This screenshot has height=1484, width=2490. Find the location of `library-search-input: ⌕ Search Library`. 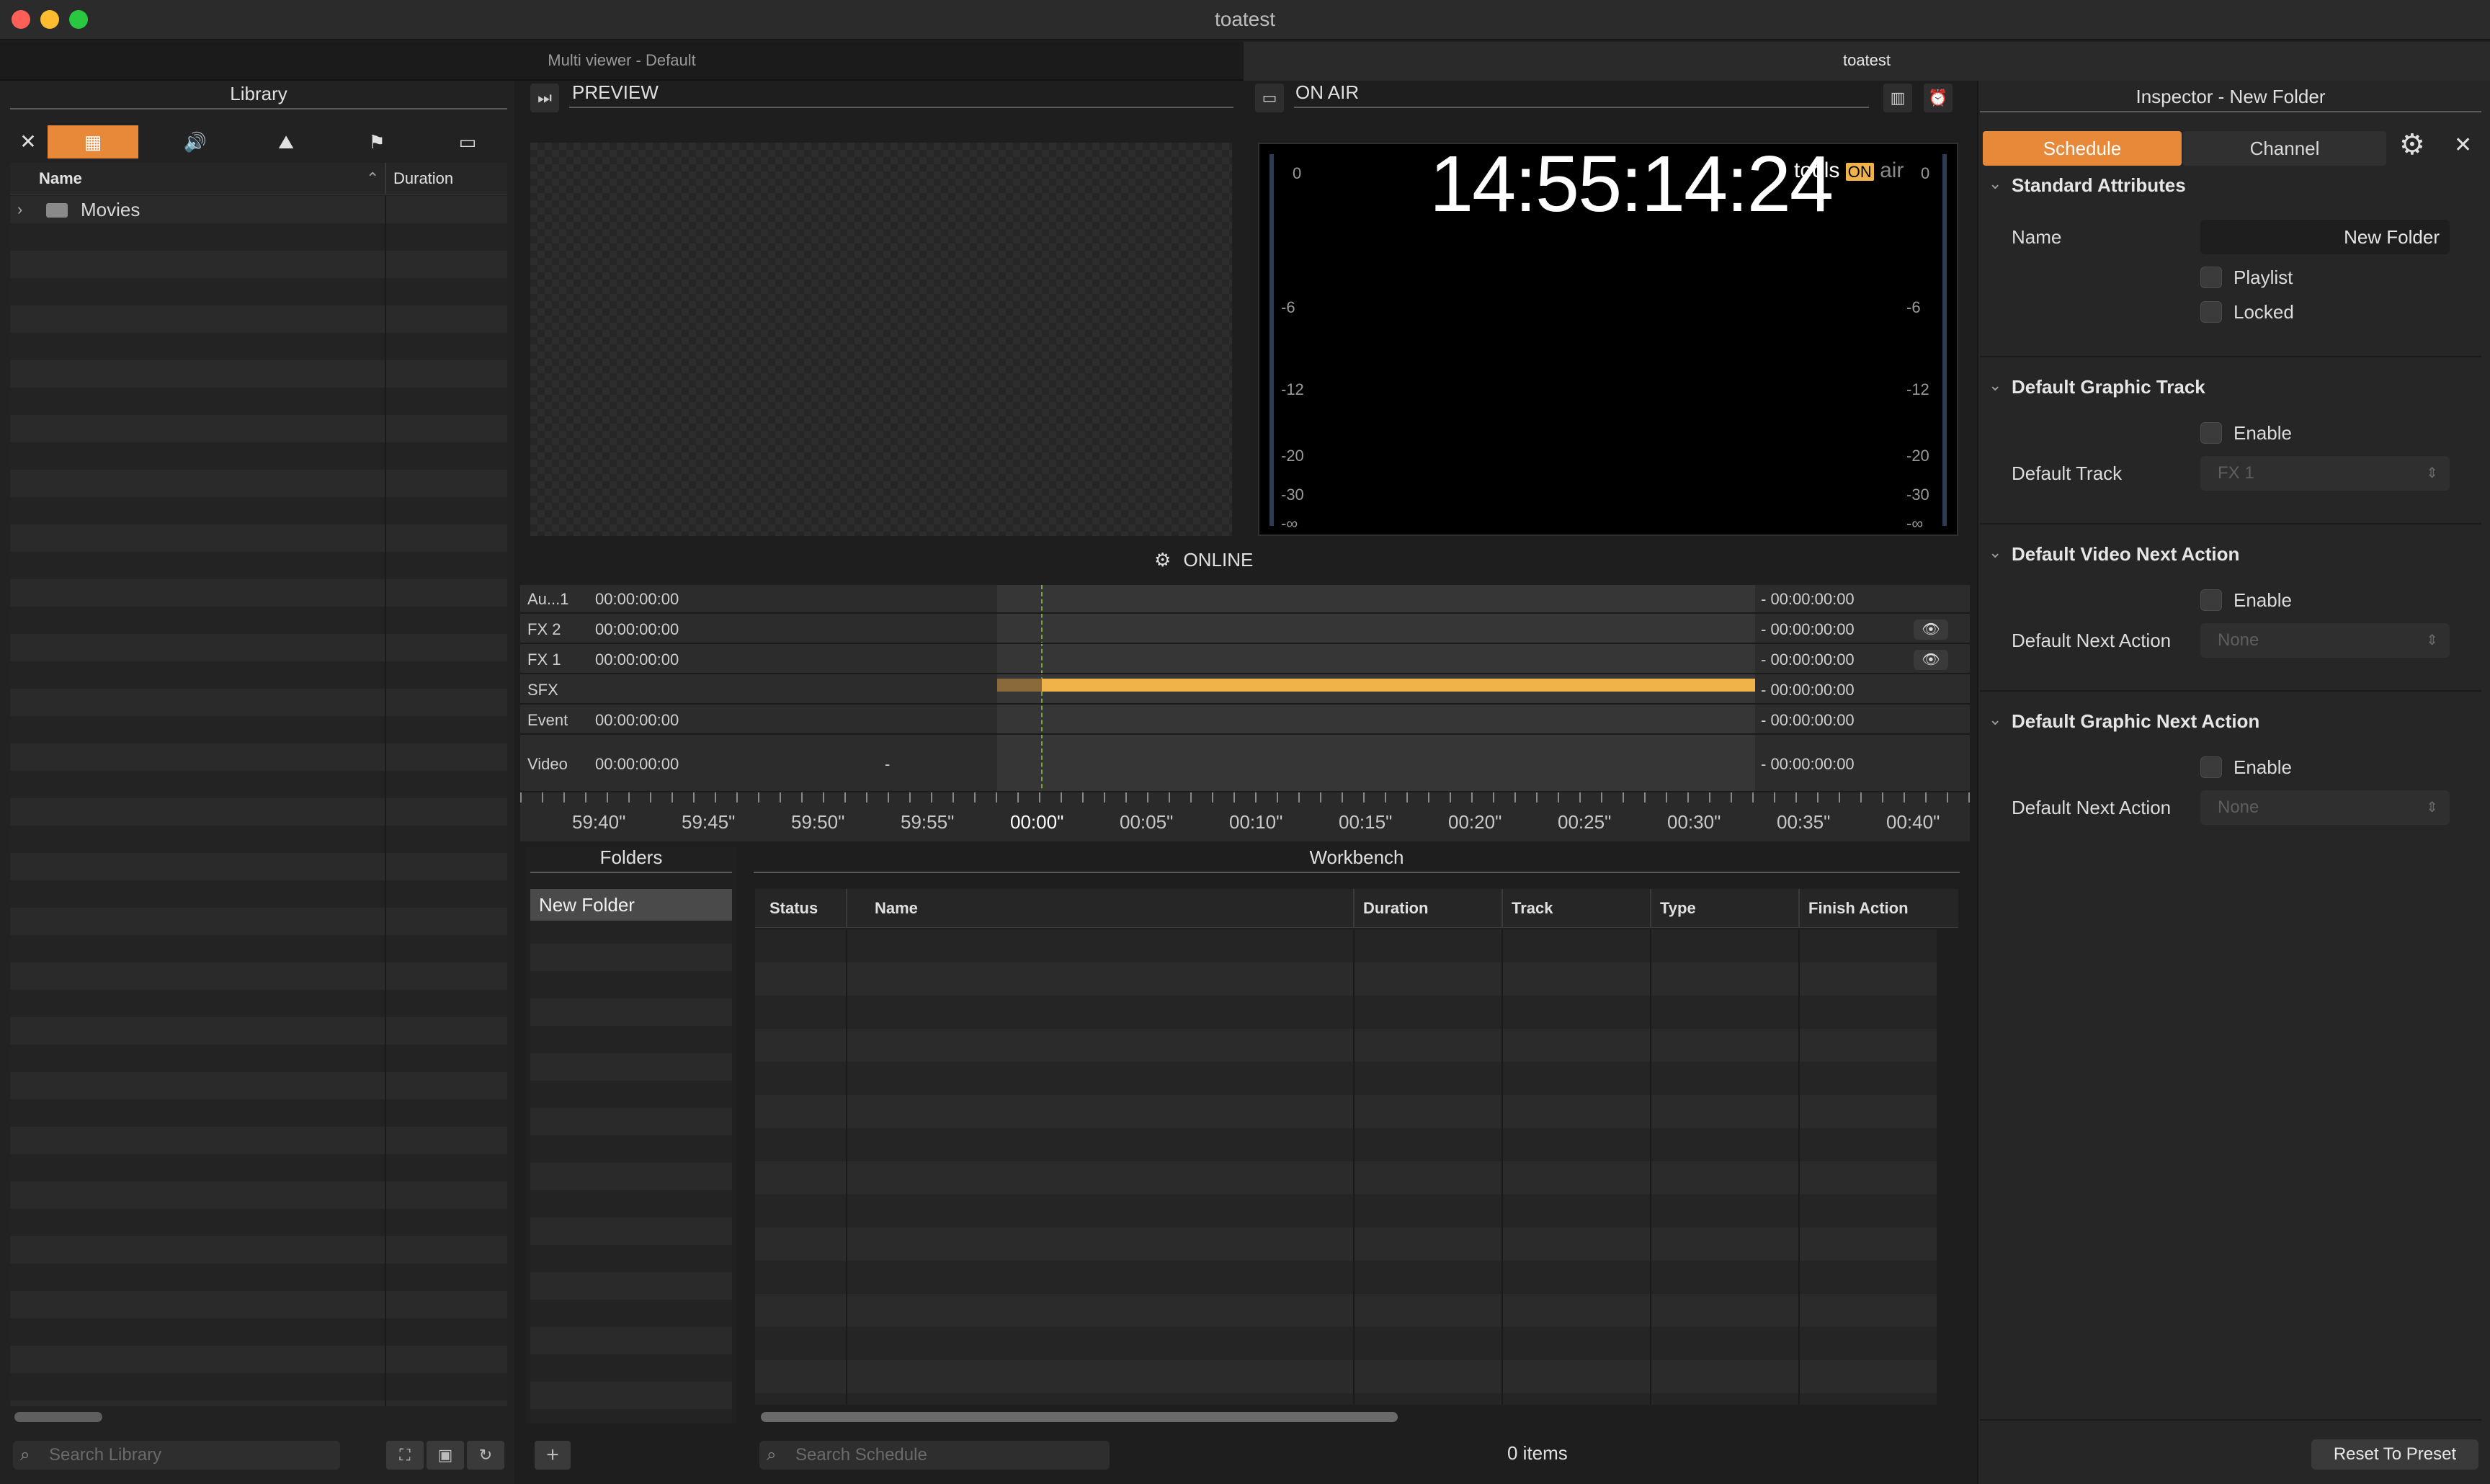

library-search-input: ⌕ Search Library is located at coordinates (176, 1456).